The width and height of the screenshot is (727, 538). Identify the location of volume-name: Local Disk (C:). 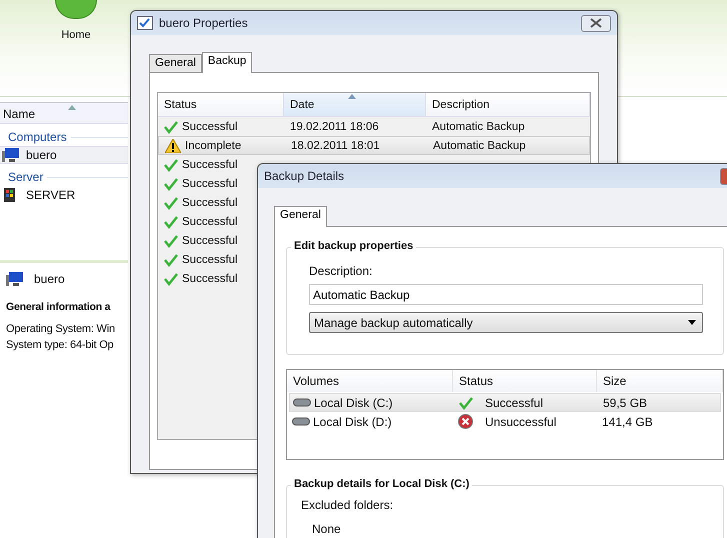
(353, 403).